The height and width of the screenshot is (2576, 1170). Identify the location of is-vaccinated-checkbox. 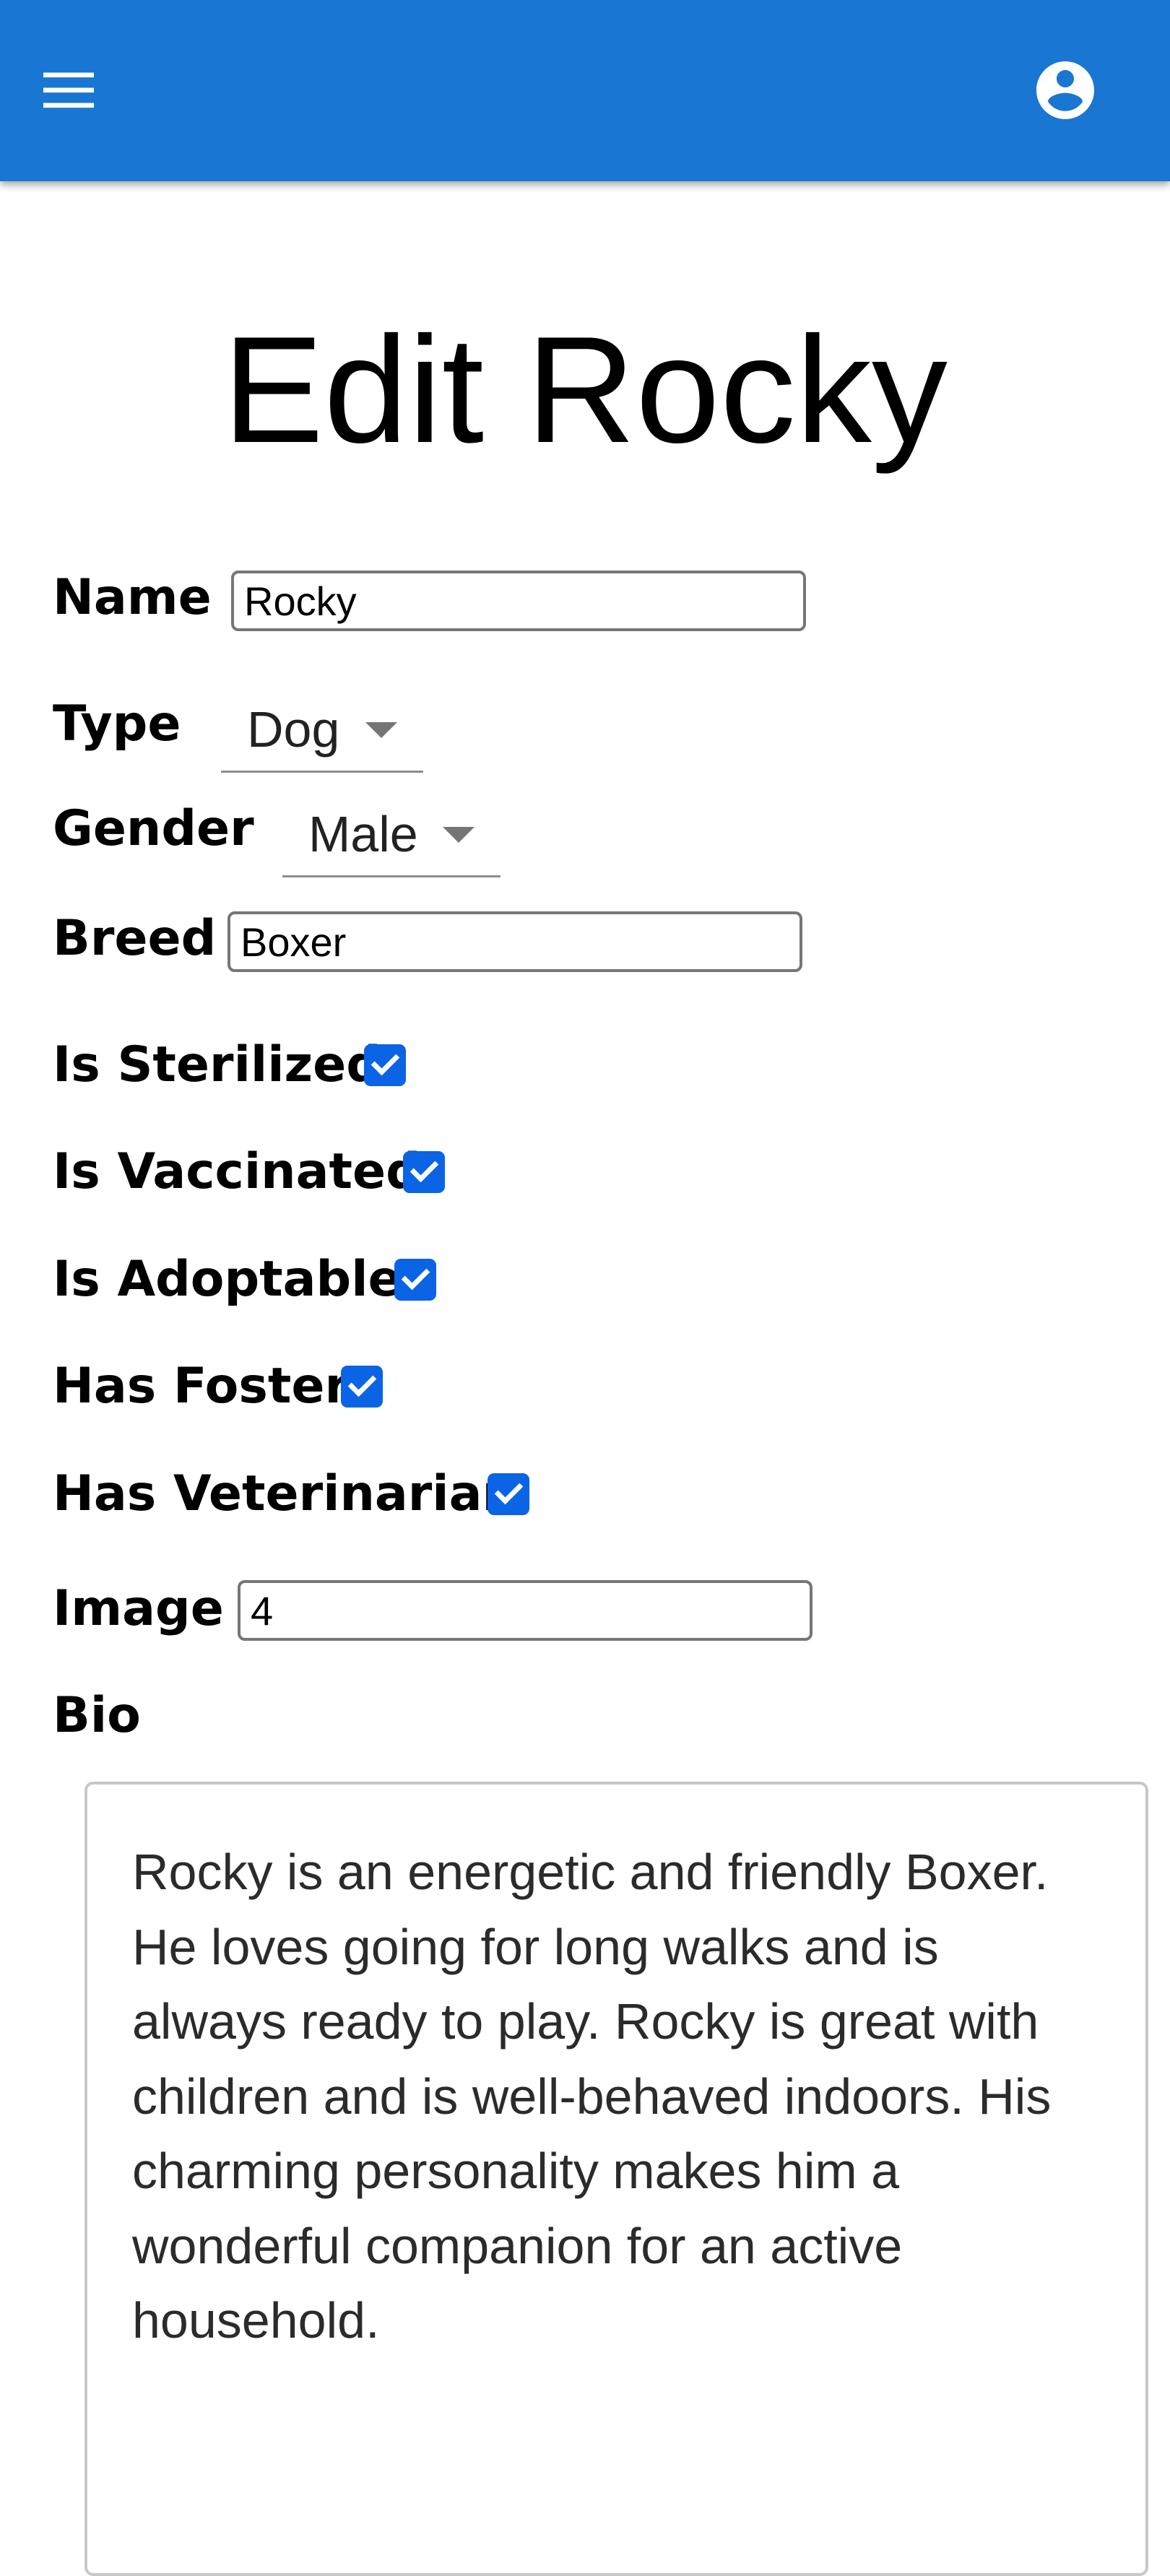
(424, 1172).